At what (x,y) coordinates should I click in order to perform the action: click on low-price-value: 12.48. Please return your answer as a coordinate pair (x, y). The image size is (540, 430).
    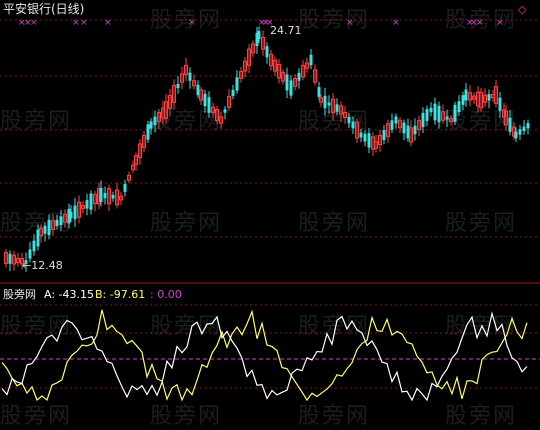
    Looking at the image, I should click on (47, 265).